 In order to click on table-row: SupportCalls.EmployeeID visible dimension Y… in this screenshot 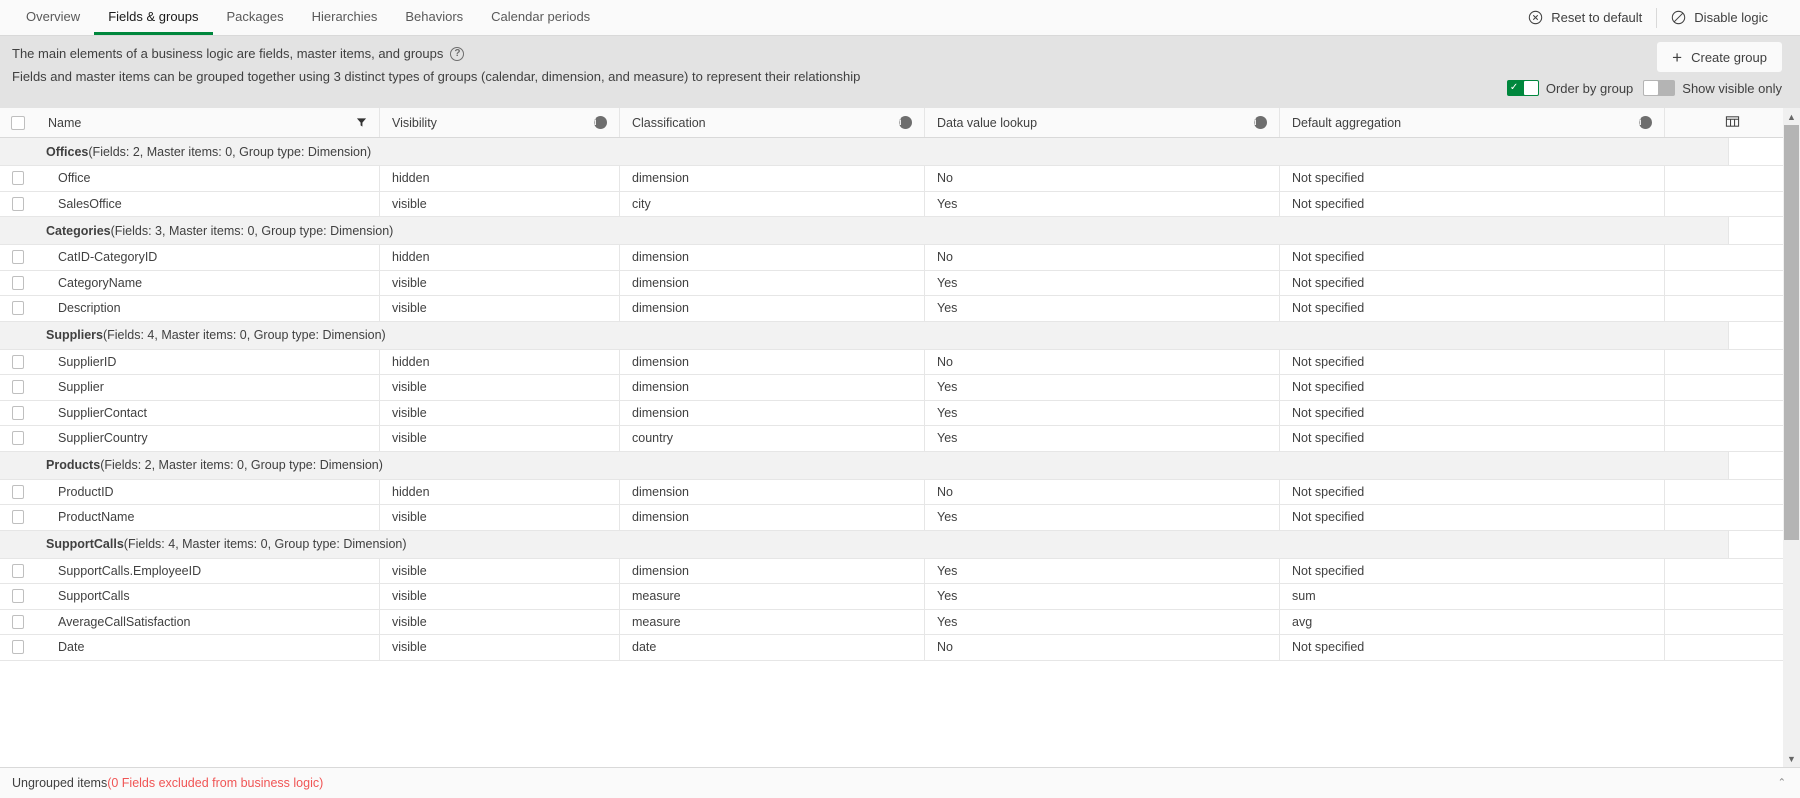, I will do `click(900, 571)`.